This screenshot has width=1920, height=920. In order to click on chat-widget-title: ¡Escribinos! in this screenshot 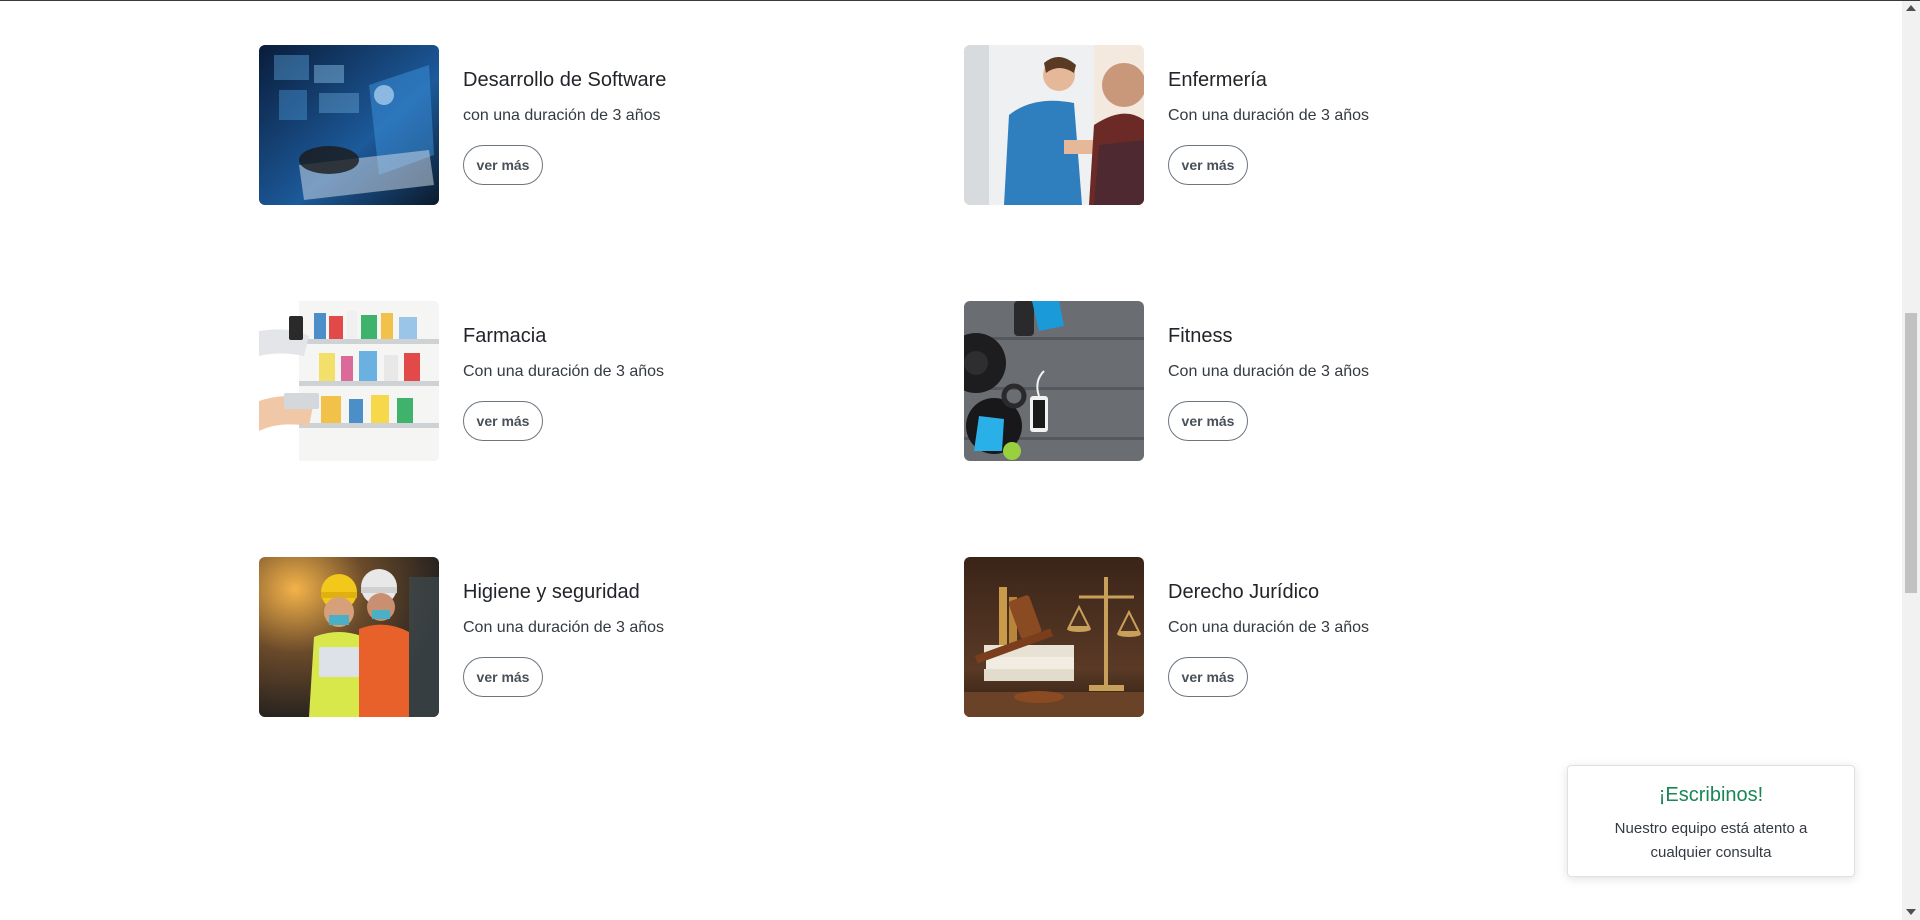, I will do `click(1711, 795)`.